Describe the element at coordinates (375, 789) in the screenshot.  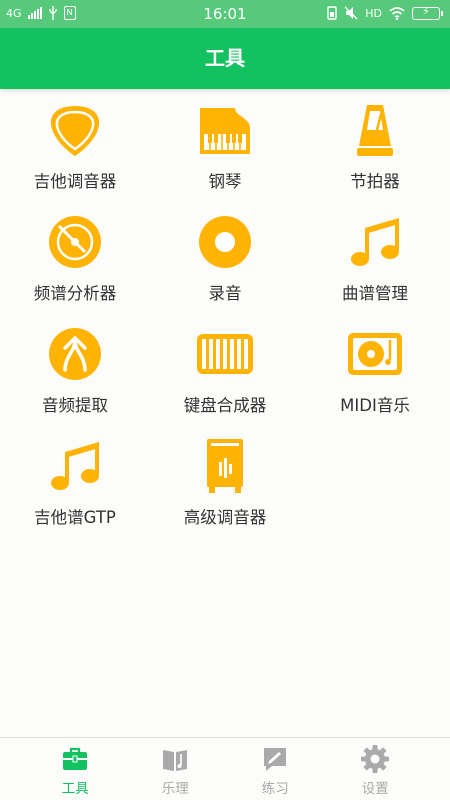
I see `tab-label: 设置` at that location.